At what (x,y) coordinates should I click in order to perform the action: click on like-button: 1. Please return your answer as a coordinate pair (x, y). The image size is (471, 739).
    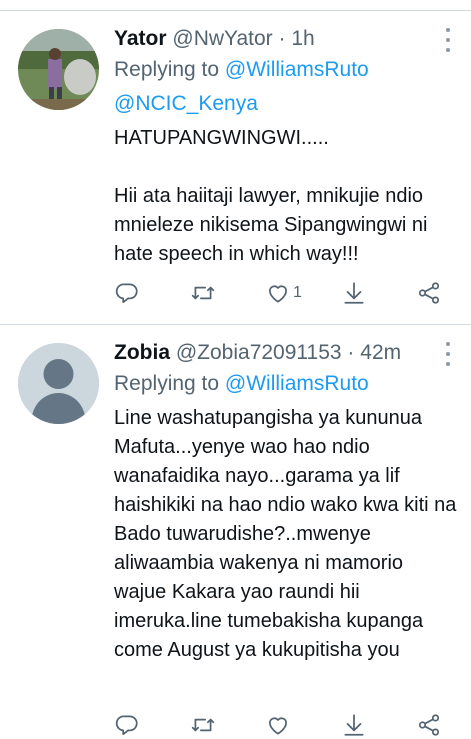
    Looking at the image, I should click on (283, 293).